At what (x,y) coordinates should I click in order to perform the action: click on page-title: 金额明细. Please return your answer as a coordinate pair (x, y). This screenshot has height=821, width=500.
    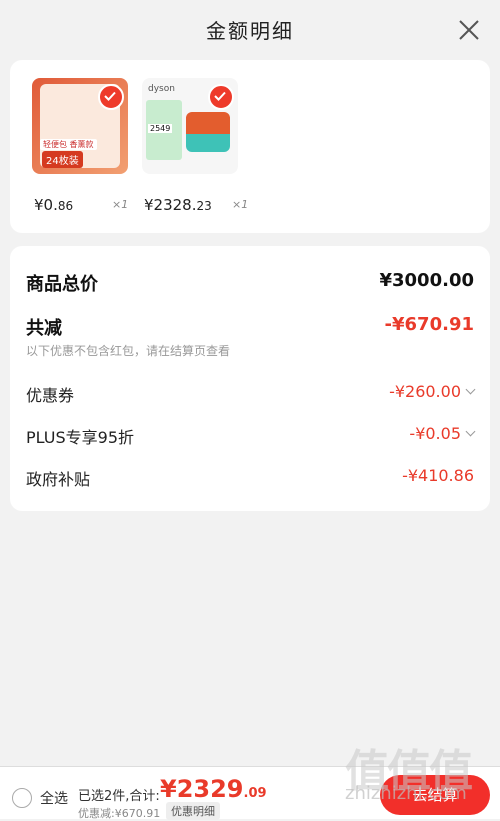
    Looking at the image, I should click on (250, 31).